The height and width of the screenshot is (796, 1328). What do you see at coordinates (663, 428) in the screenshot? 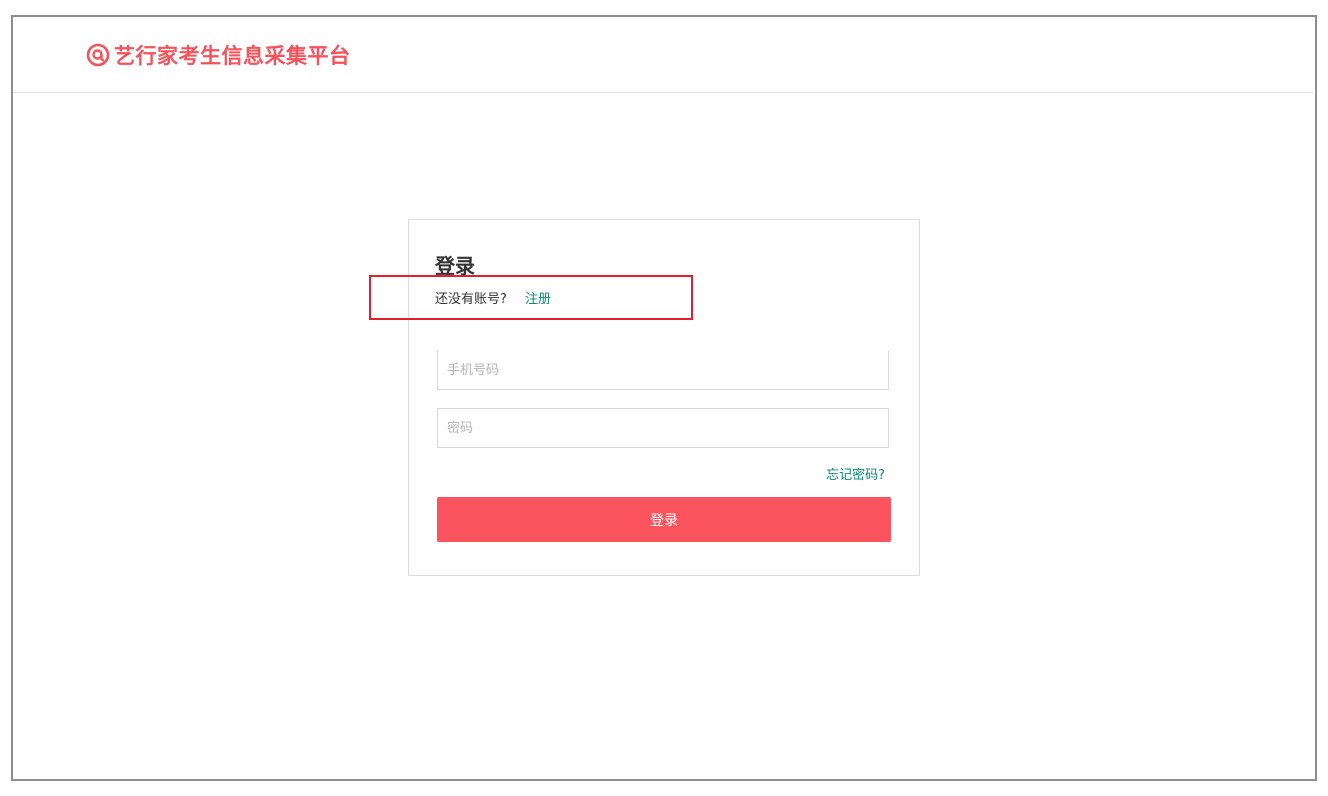
I see `password-input` at bounding box center [663, 428].